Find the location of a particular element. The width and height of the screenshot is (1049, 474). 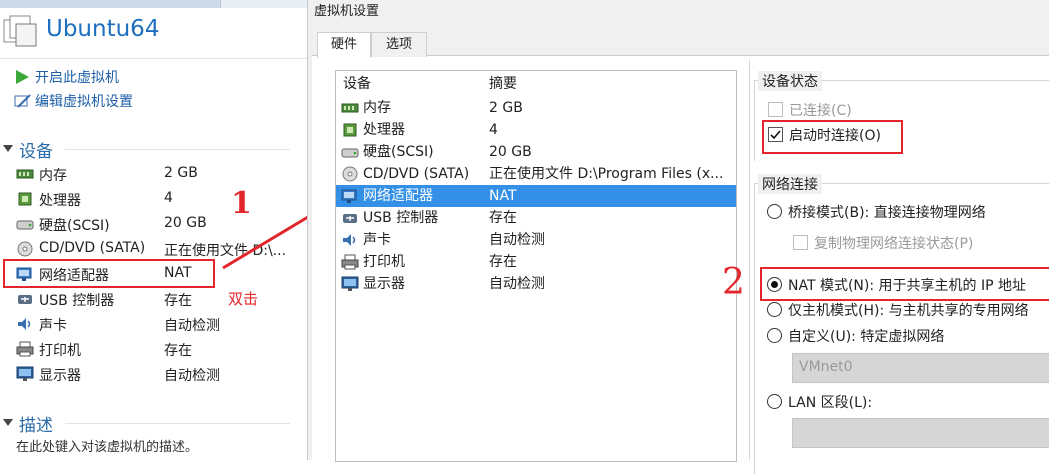

lan-segment-option: LAN 区段(L): is located at coordinates (891, 401).